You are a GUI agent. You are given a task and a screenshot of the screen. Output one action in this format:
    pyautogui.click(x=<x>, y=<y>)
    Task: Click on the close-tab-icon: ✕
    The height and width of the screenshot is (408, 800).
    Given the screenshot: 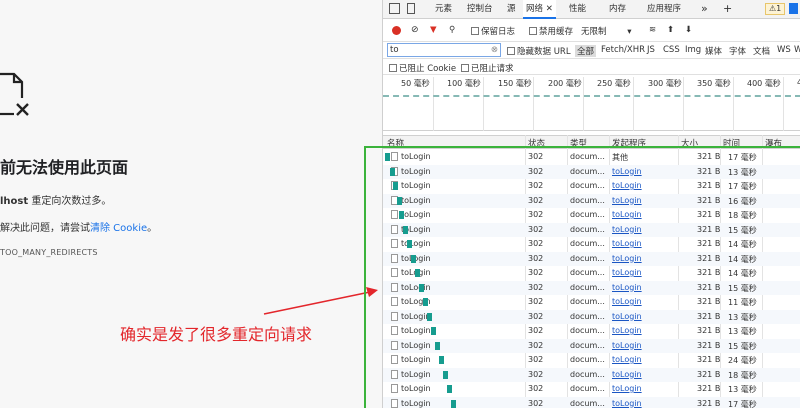 What is the action you would take?
    pyautogui.click(x=549, y=9)
    